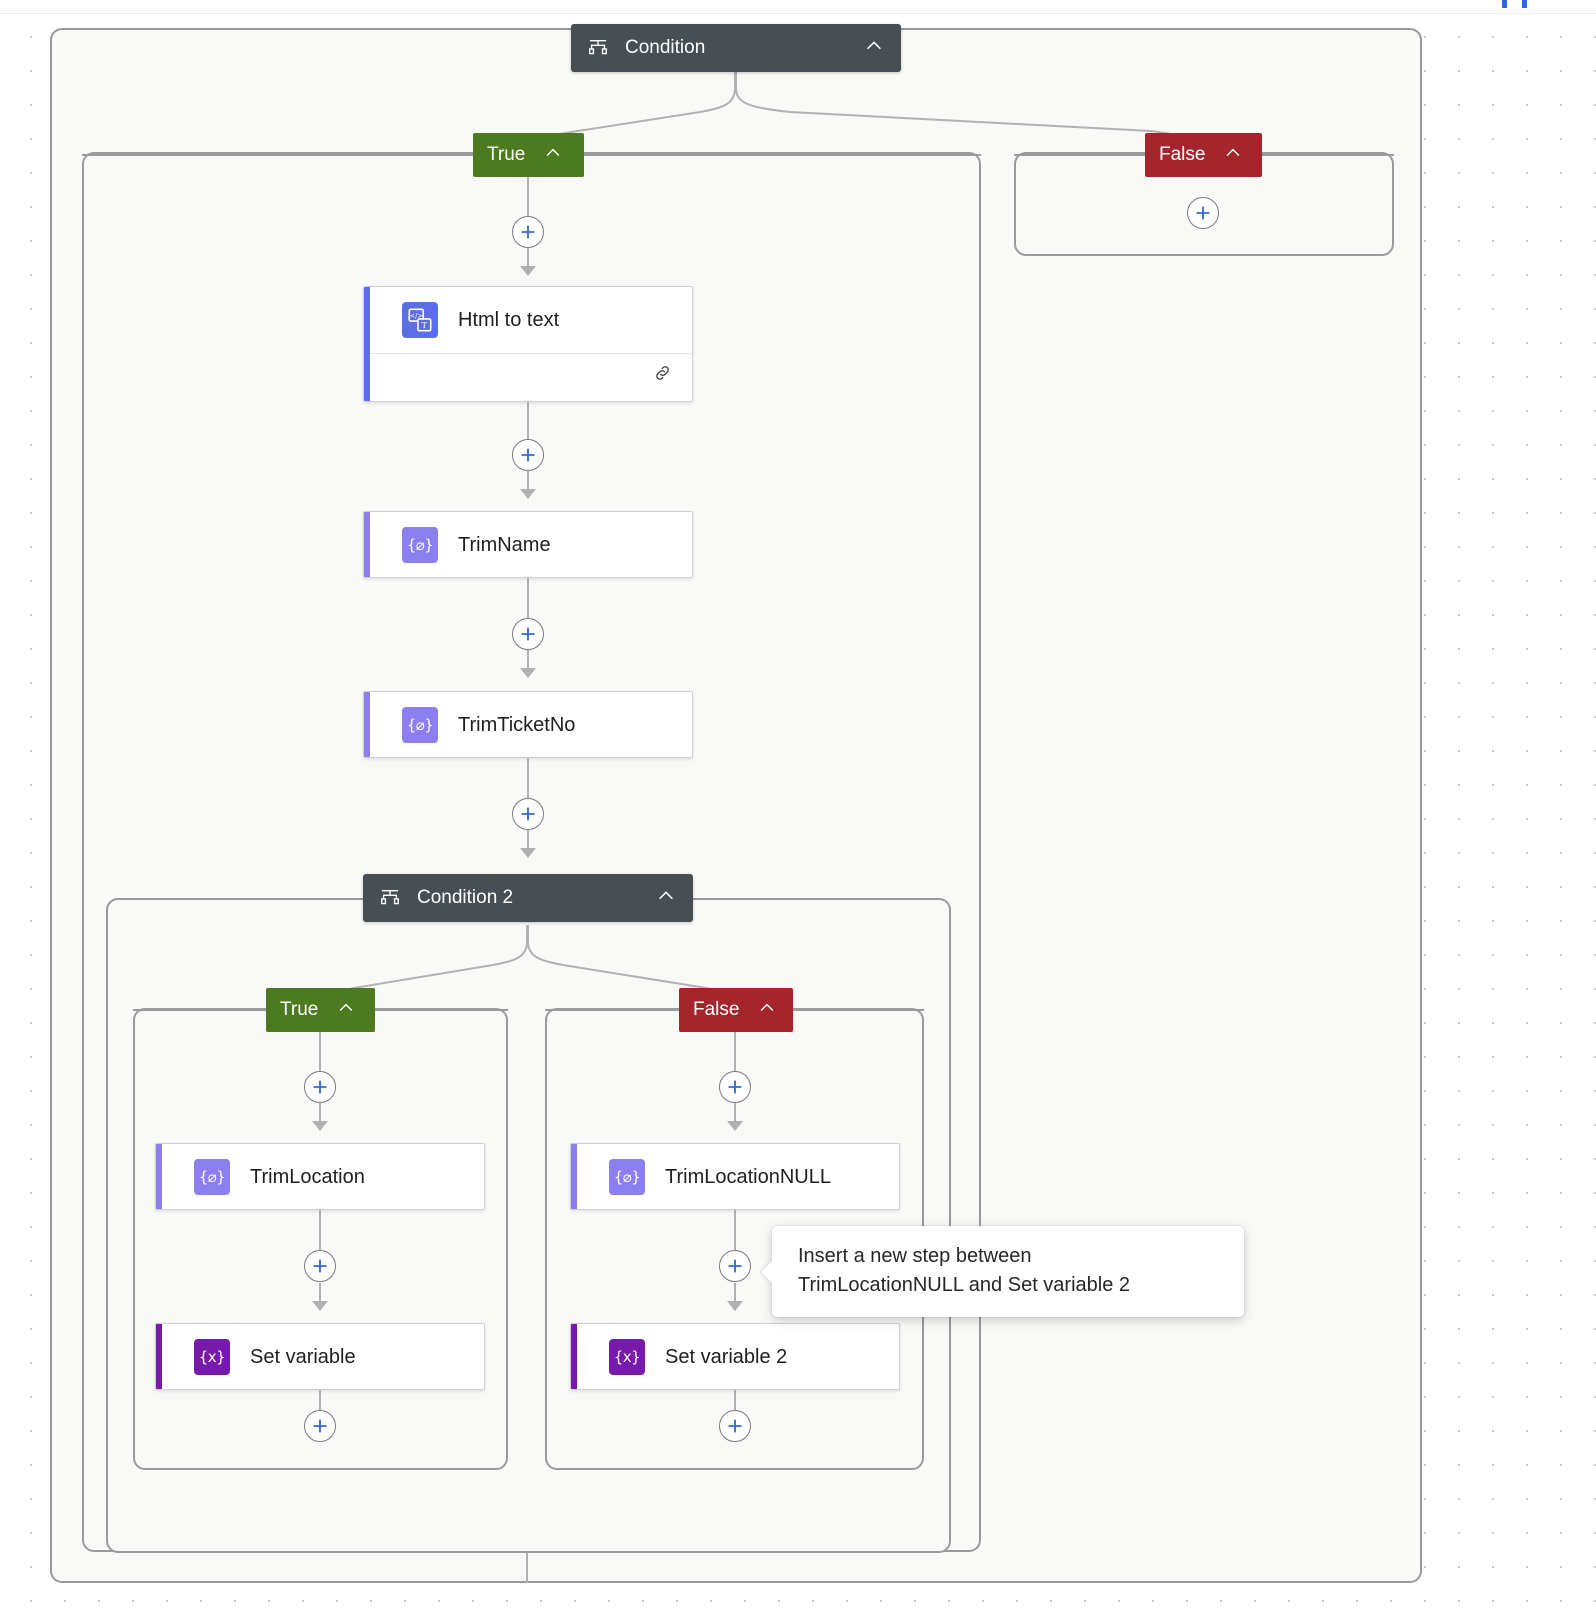 Image resolution: width=1596 pixels, height=1612 pixels. I want to click on insert-step-button-between-trimlocationnull-and-setvariable2, so click(735, 1266).